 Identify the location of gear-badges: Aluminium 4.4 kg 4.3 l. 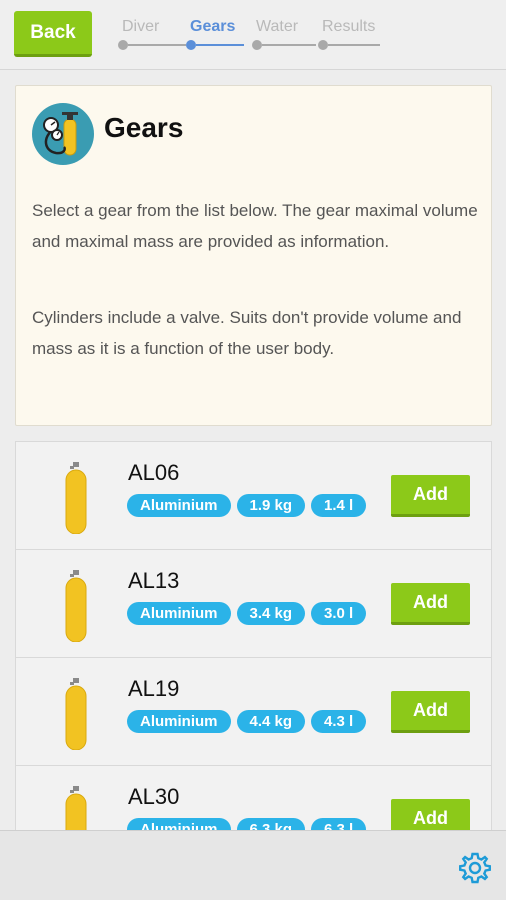
(247, 721).